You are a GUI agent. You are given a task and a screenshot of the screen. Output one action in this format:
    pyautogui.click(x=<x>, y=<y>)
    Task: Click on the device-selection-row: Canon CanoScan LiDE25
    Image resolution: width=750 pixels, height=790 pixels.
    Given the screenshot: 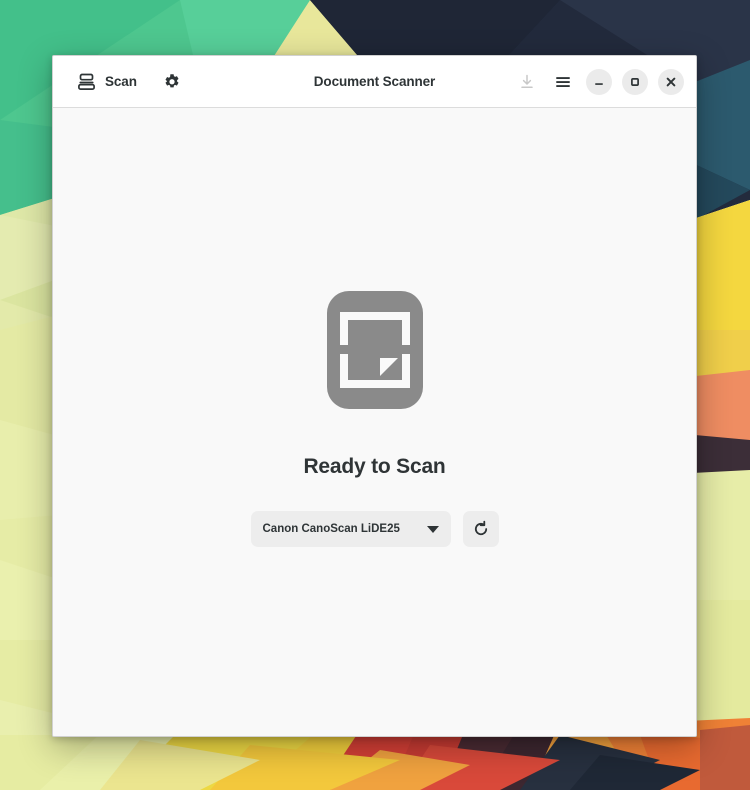 What is the action you would take?
    pyautogui.click(x=374, y=529)
    